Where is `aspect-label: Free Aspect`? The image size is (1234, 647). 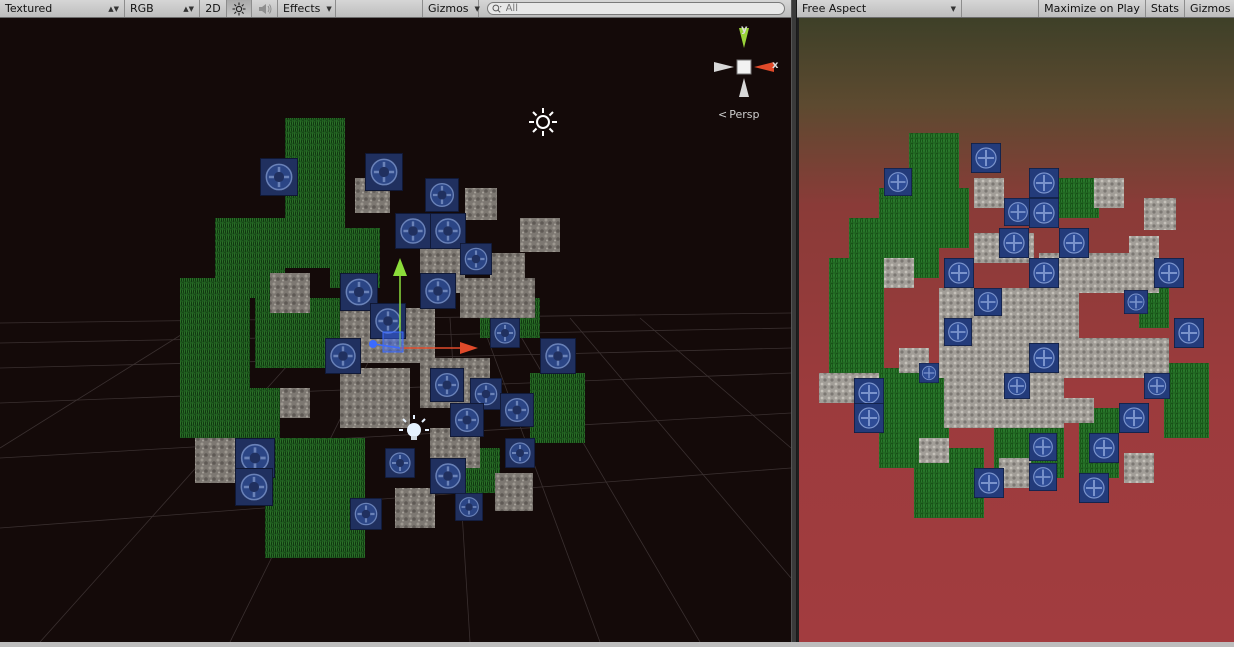
aspect-label: Free Aspect is located at coordinates (834, 8).